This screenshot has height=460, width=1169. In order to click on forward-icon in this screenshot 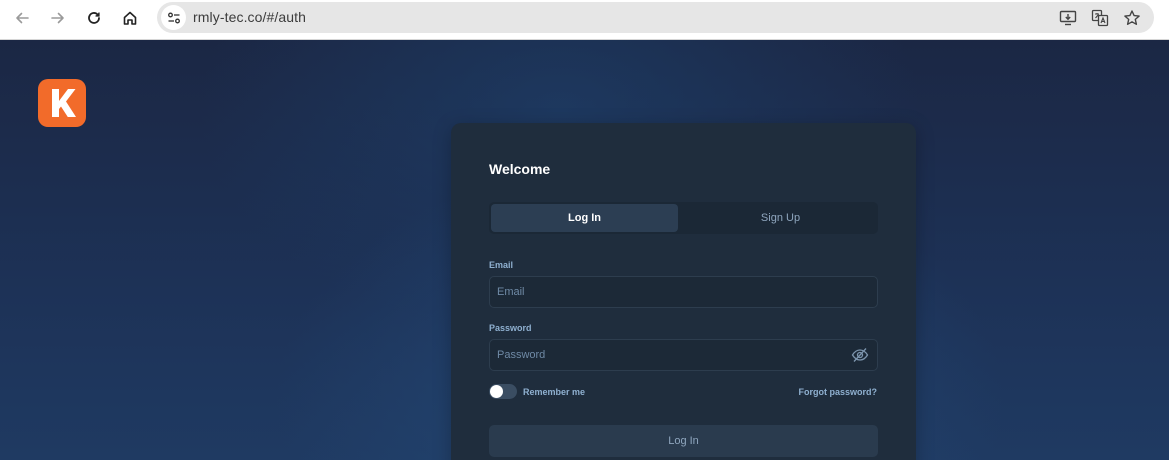, I will do `click(58, 18)`.